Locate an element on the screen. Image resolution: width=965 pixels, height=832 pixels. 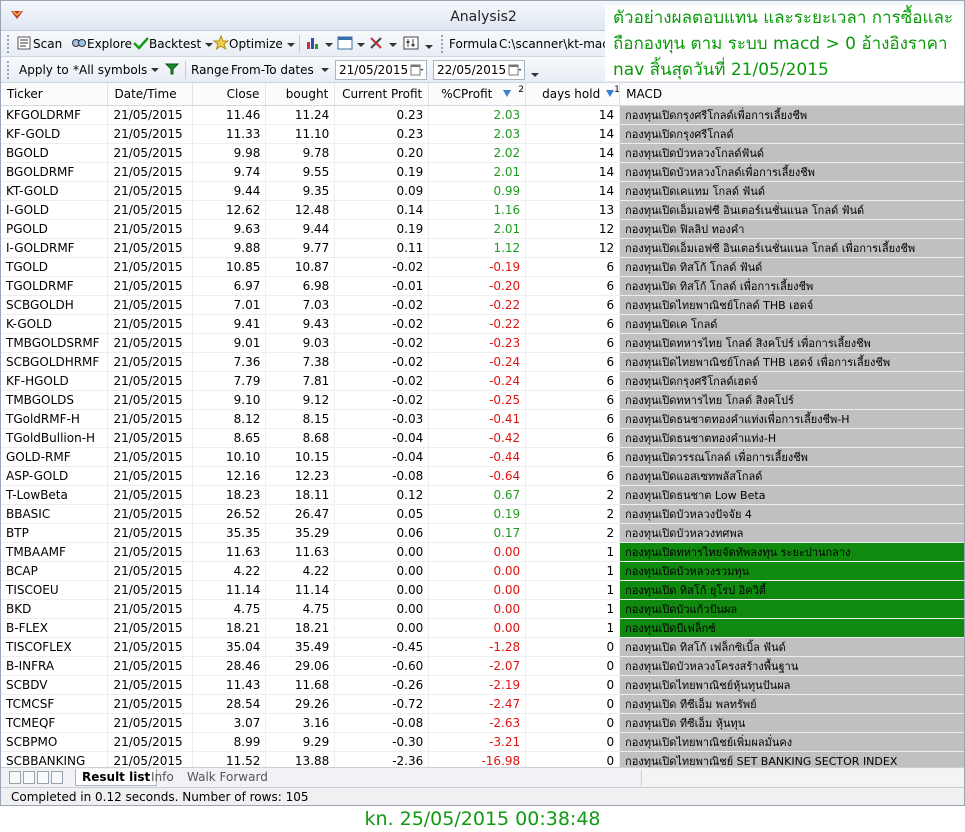
apply-to-dropdown-icon is located at coordinates (155, 70).